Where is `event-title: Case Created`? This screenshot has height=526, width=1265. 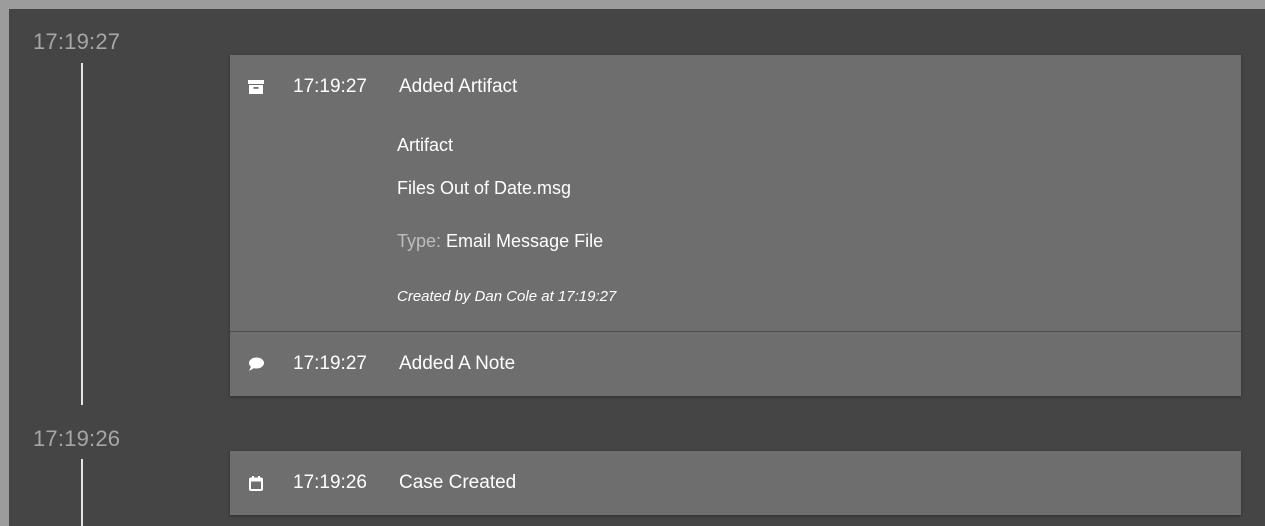
event-title: Case Created is located at coordinates (458, 482).